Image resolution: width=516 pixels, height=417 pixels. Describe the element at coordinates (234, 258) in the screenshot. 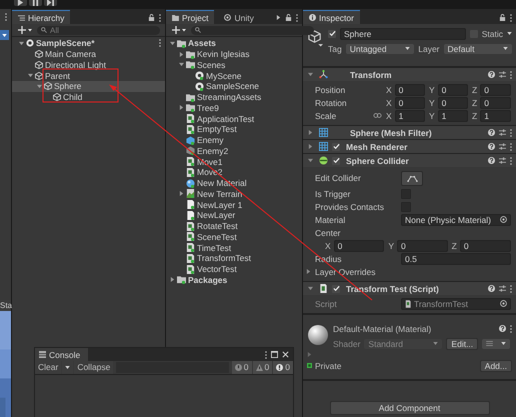

I see `asset-item: TransformTest` at that location.